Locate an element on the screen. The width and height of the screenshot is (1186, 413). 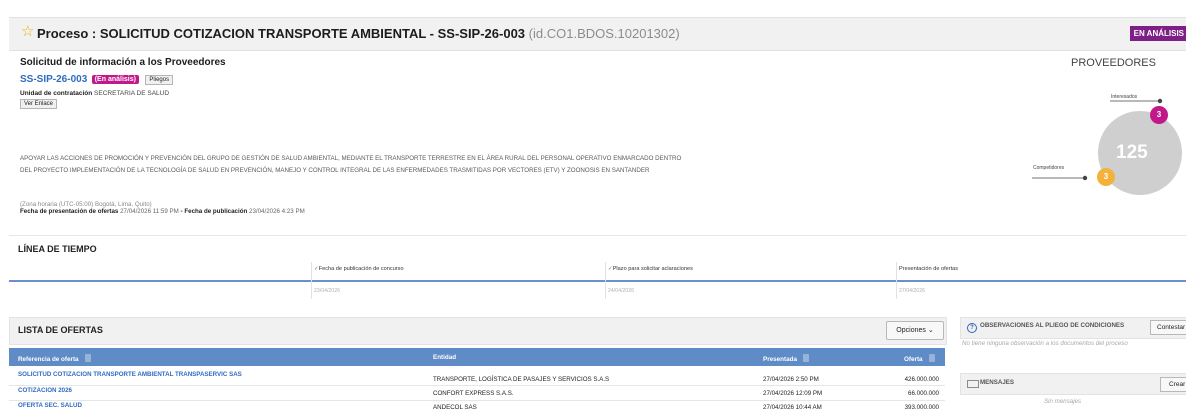
column-header-entity: Entidad is located at coordinates (444, 357).